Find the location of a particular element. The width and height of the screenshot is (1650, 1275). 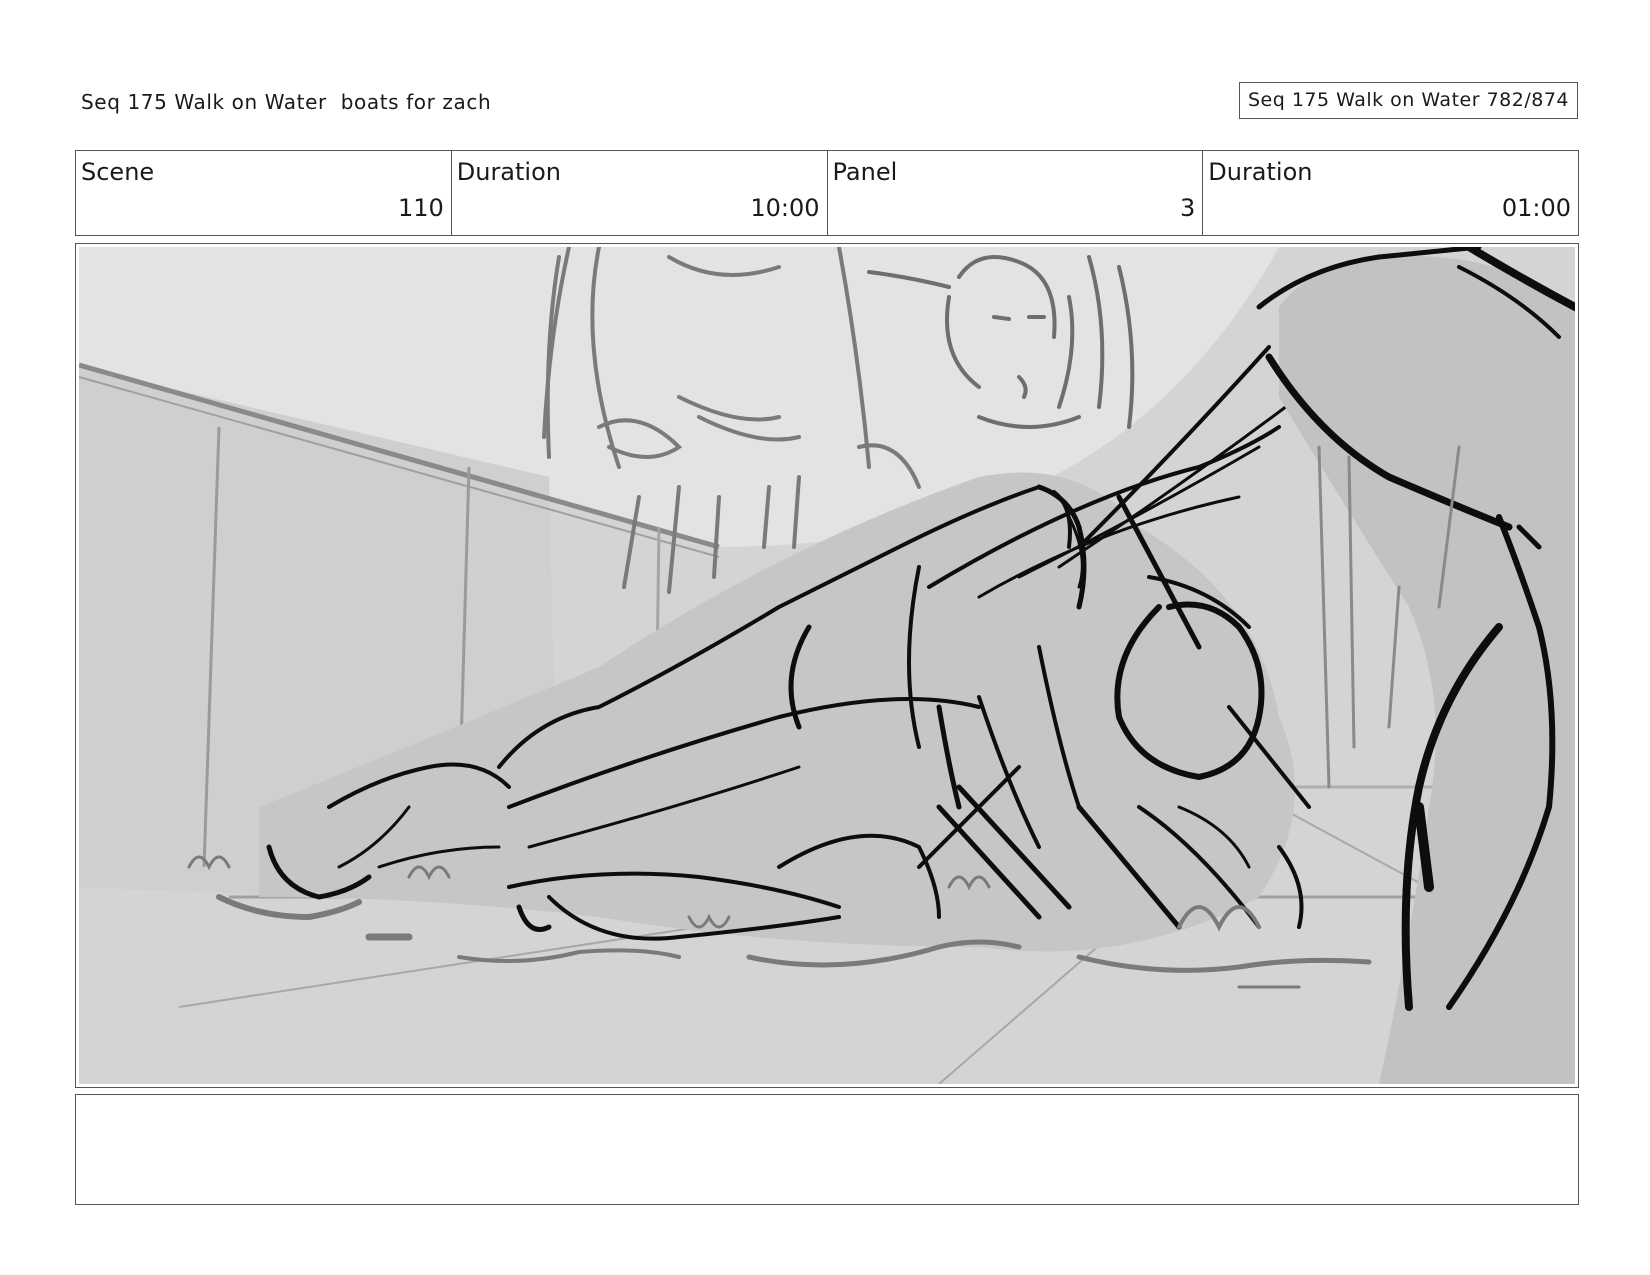

scene-duration-cell: Duration 10:00 is located at coordinates (640, 193).